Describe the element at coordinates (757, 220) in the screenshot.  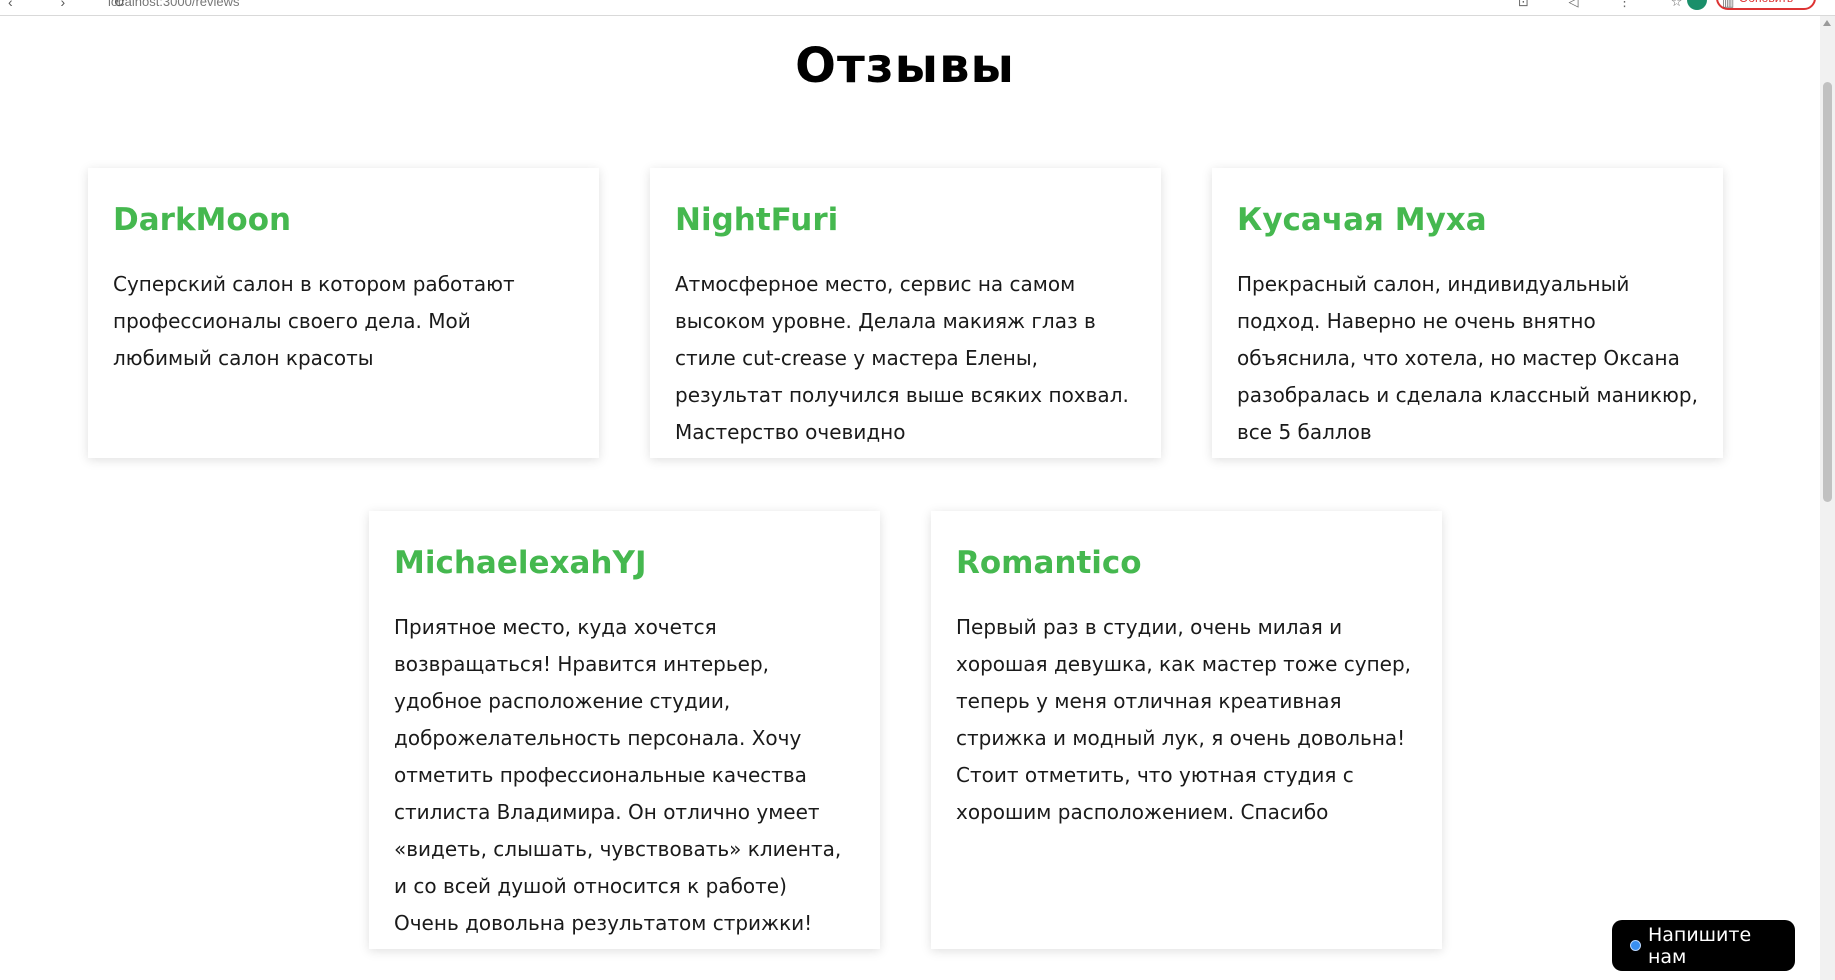
I see `review-author: NightFuri` at that location.